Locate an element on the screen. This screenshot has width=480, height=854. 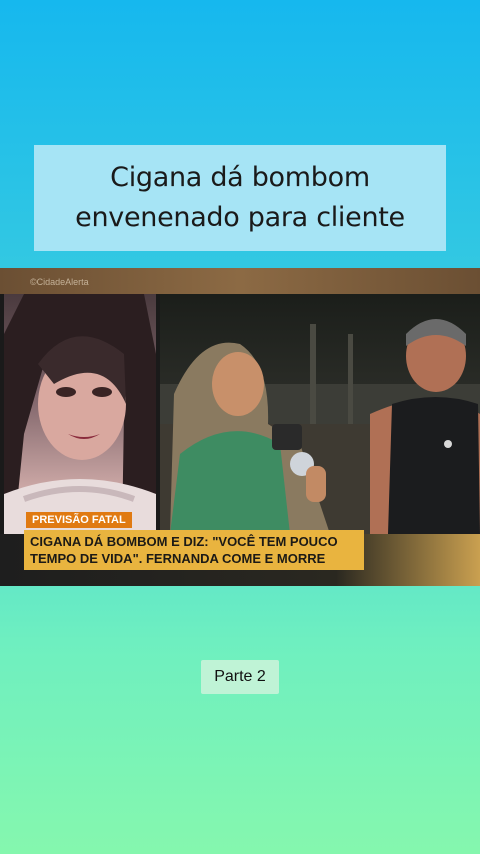
woman-portrait-image is located at coordinates (80, 414).